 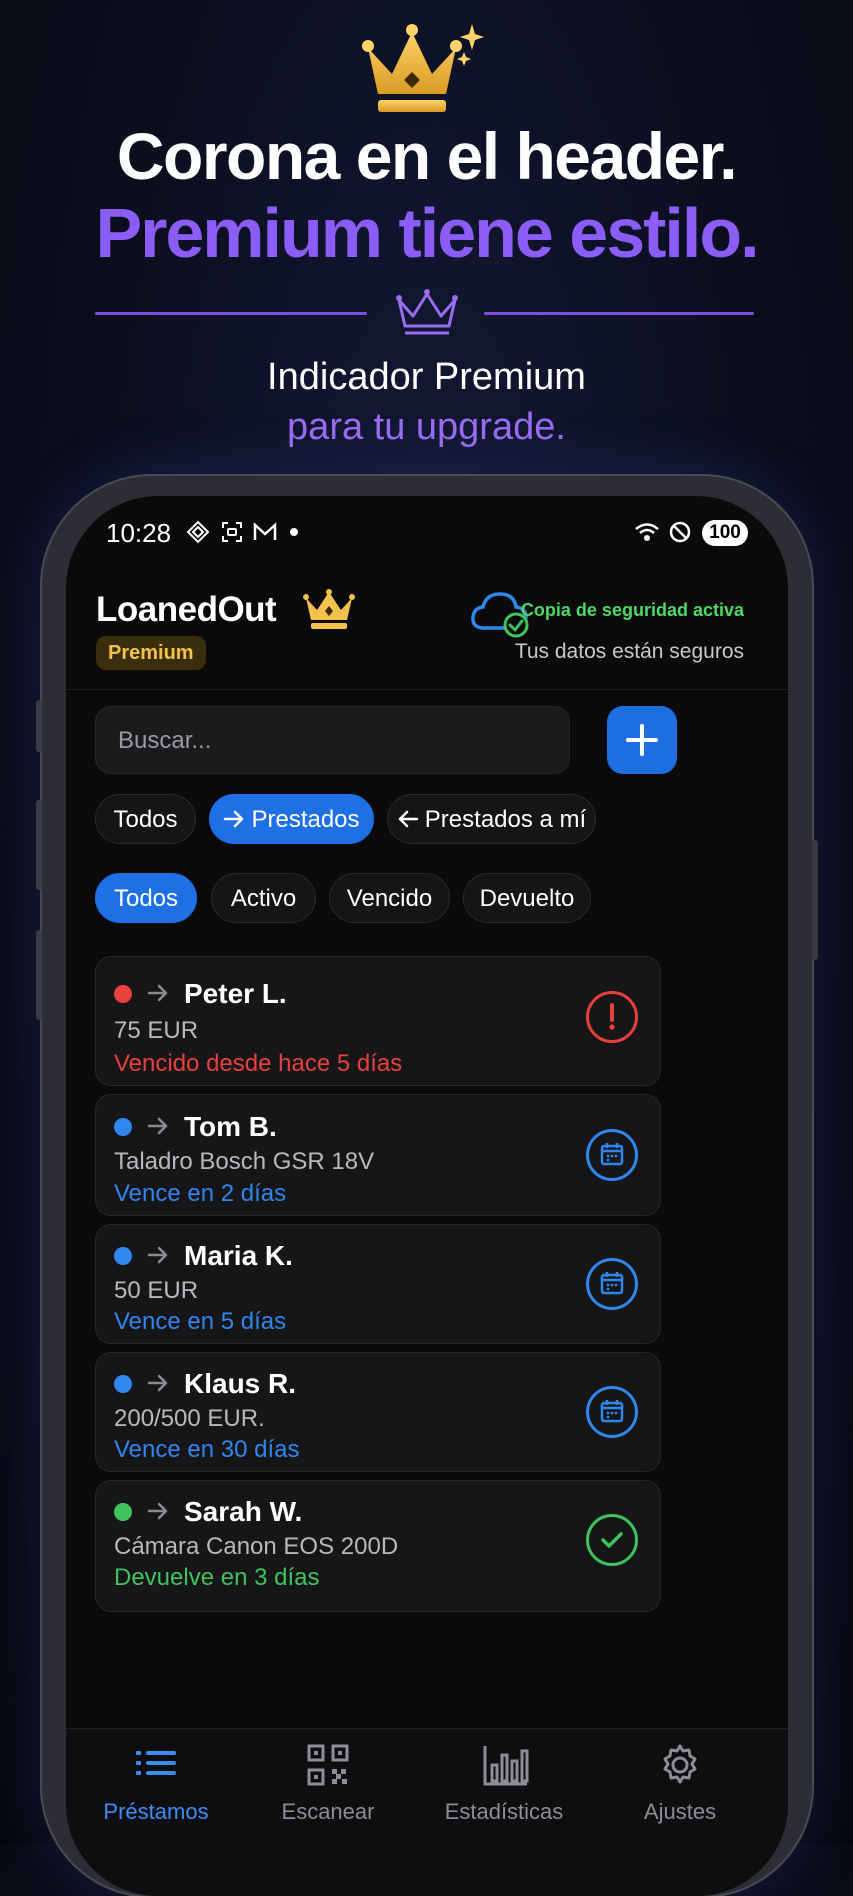 What do you see at coordinates (427, 156) in the screenshot?
I see `headline: Corona en el header.` at bounding box center [427, 156].